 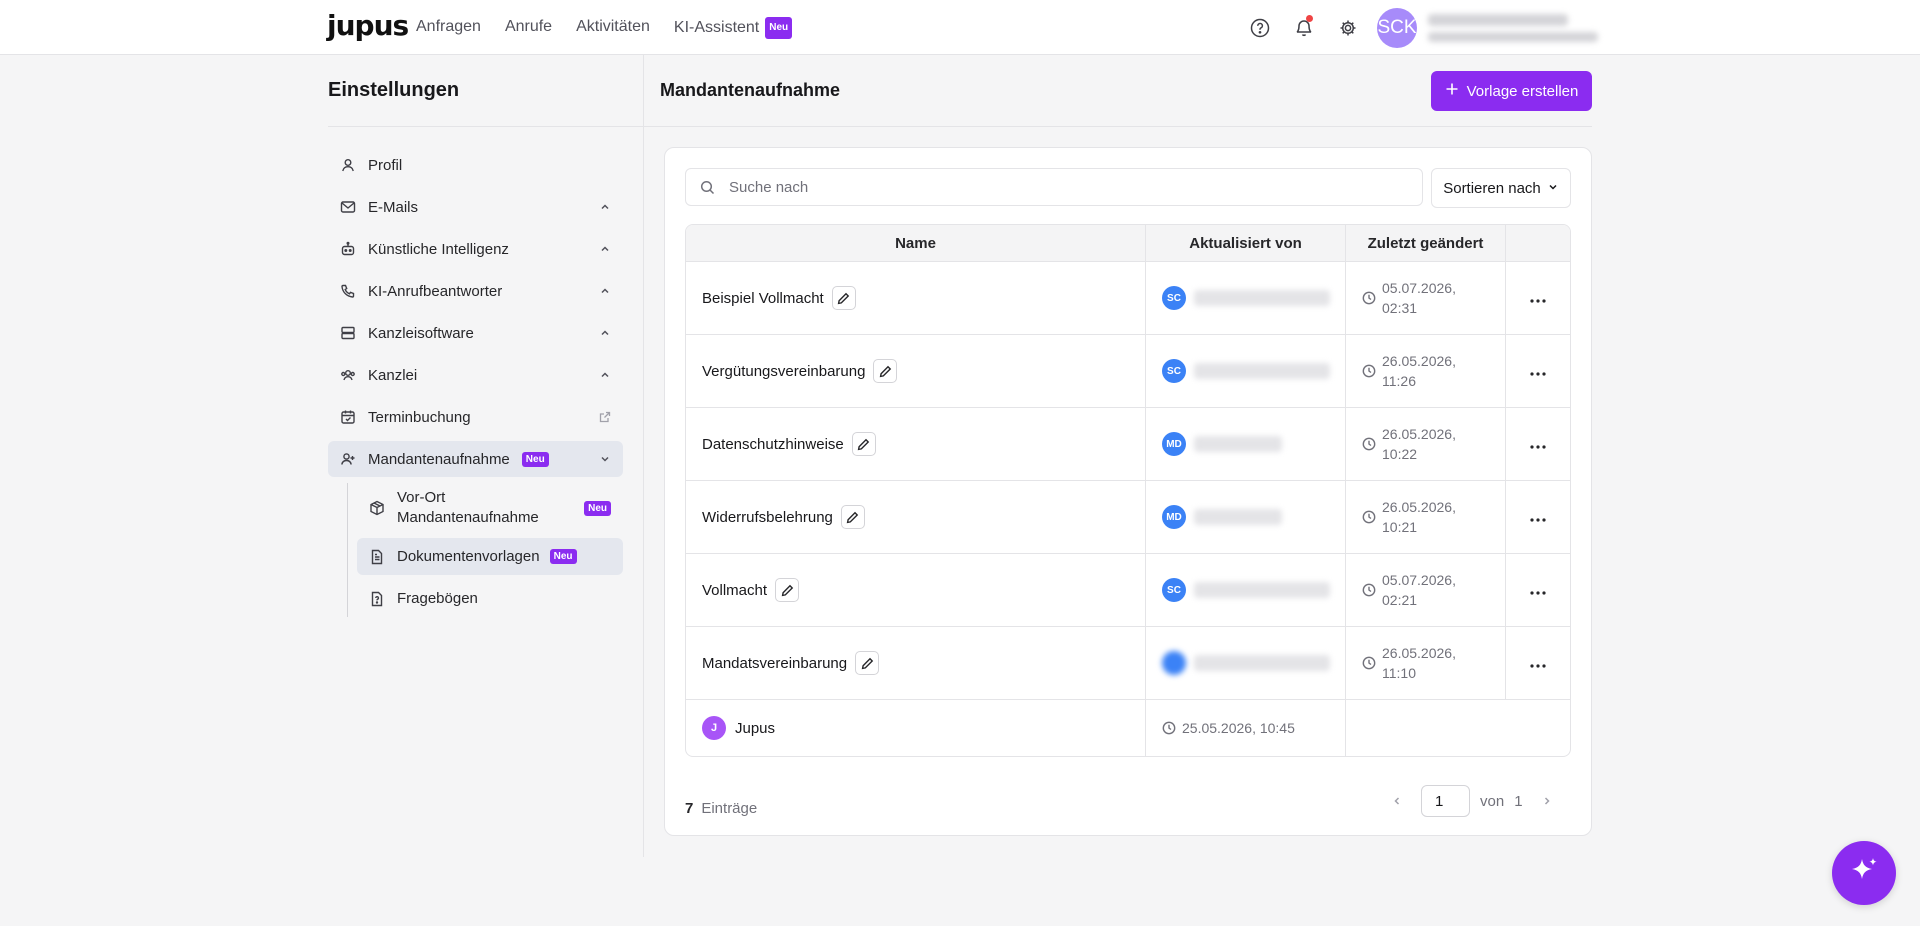 What do you see at coordinates (1174, 298) in the screenshot?
I see `user-avatar: SC` at bounding box center [1174, 298].